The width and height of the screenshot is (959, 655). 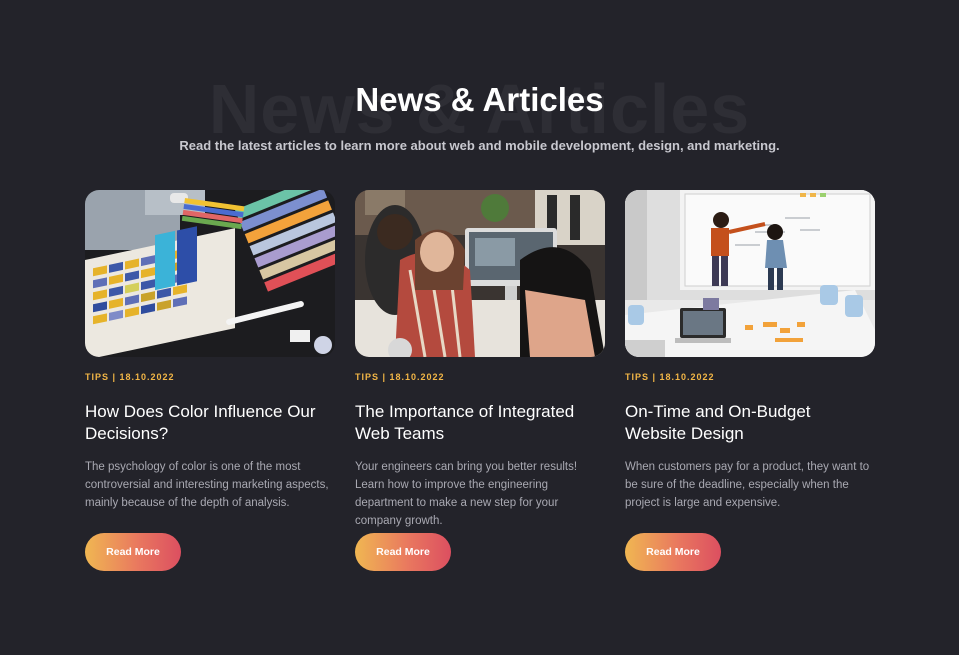 I want to click on section-title: News & Articles, so click(x=479, y=99).